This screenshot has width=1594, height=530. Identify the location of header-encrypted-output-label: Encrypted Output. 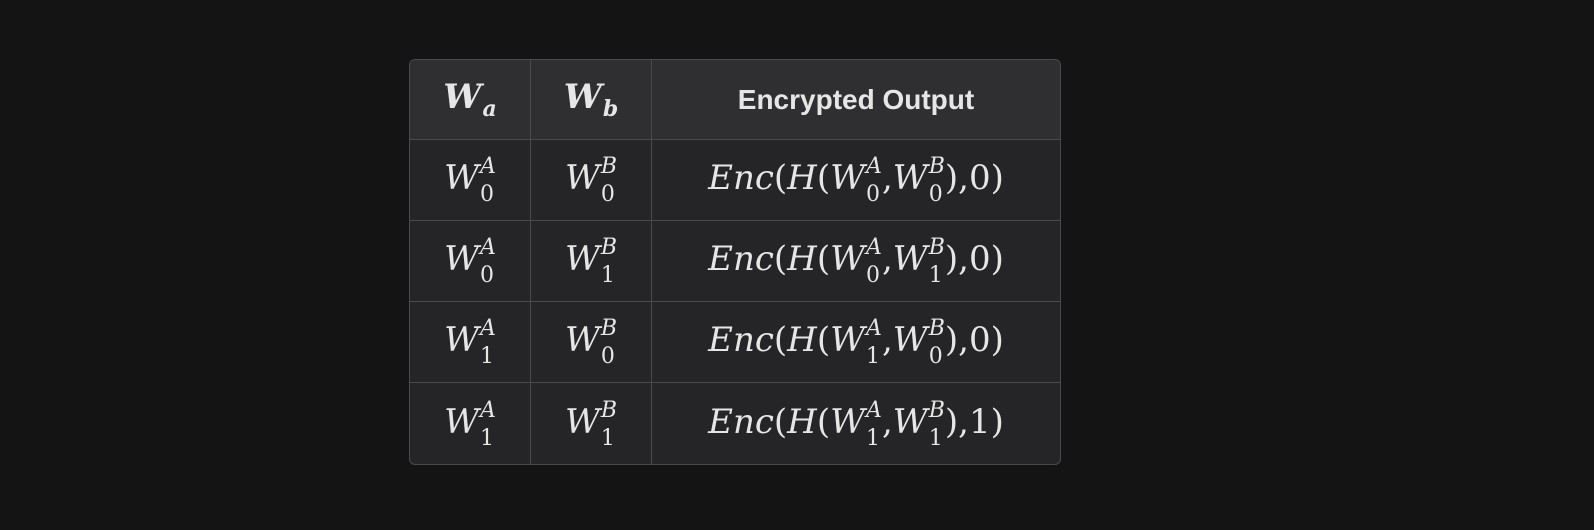
(856, 99).